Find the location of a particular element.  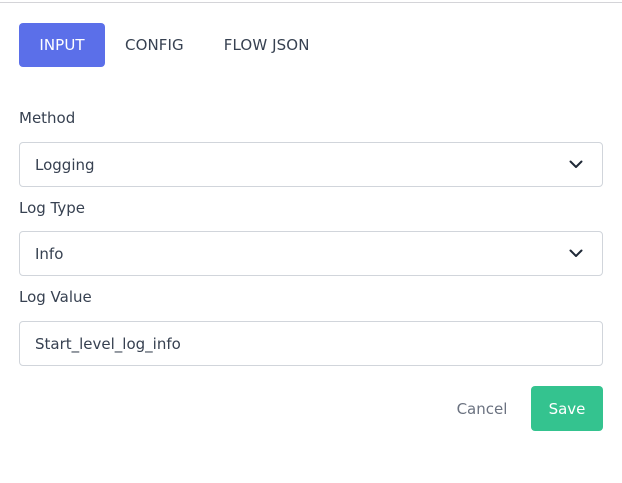

log-value-field is located at coordinates (311, 343).